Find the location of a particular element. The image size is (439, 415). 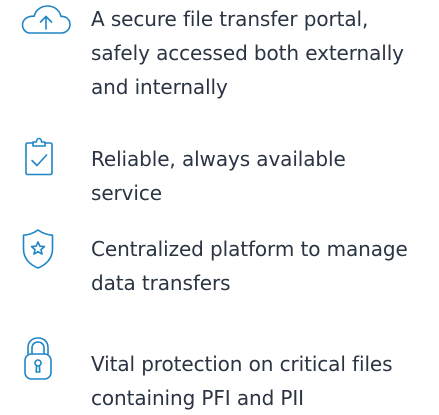

shield-star-icon is located at coordinates (40, 252).